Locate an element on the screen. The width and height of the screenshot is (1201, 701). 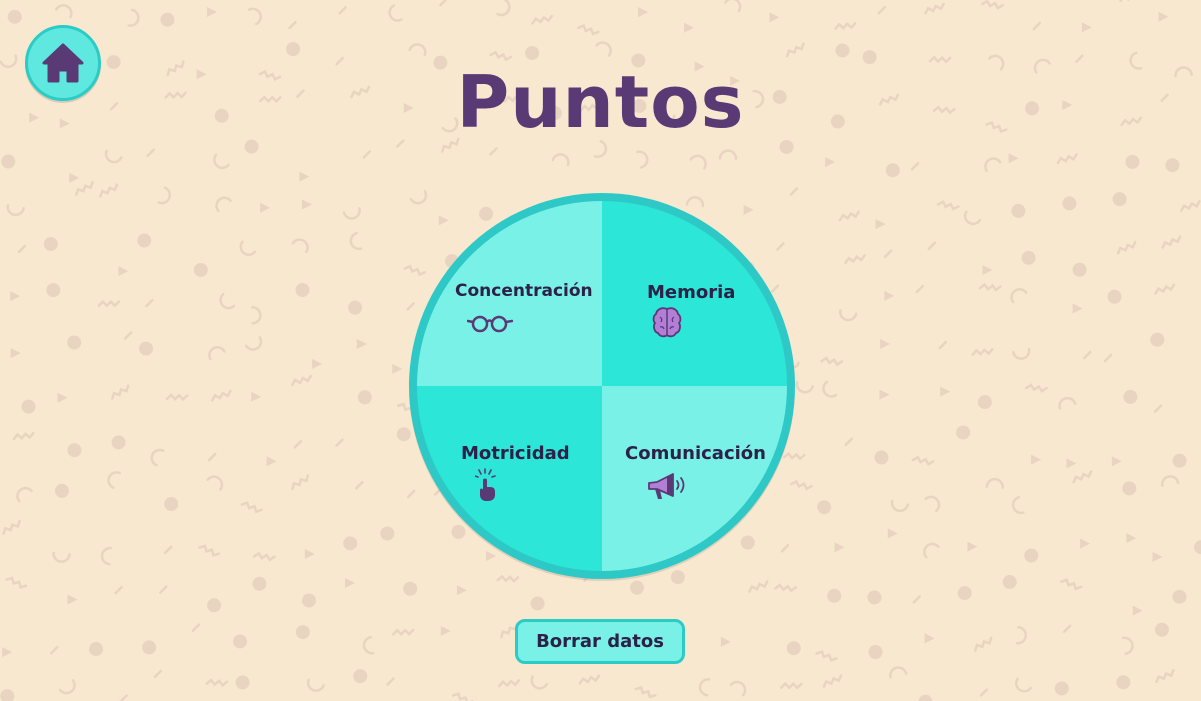
category-comunicacion: Comunicación is located at coordinates (694, 478).